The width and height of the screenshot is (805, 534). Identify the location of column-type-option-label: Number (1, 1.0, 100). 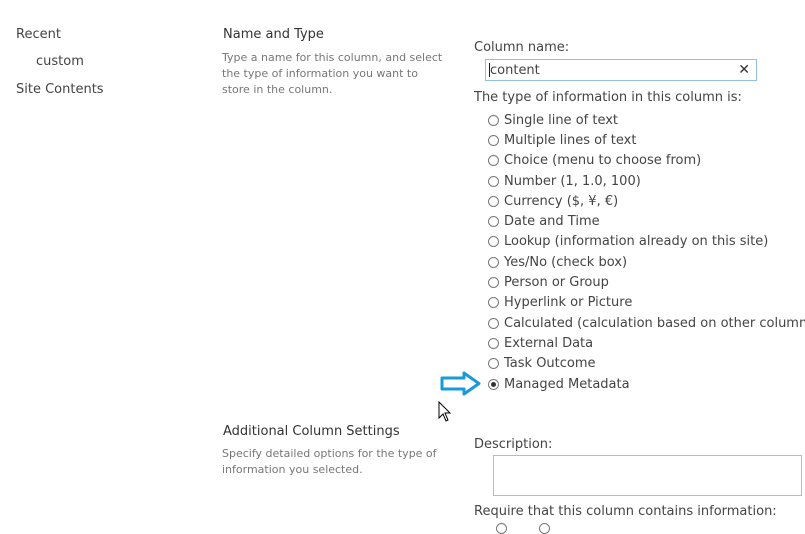
(572, 181).